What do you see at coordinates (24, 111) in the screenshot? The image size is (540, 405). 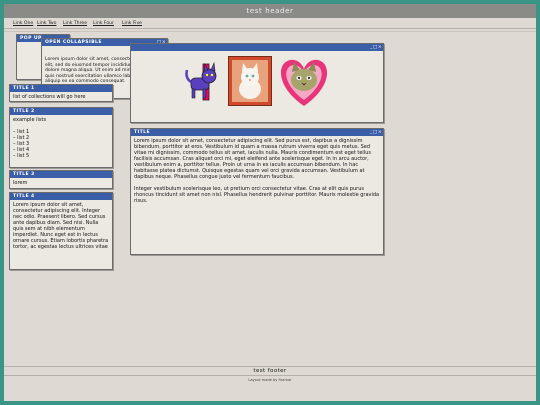 I see `title2-title: TITLE 2` at bounding box center [24, 111].